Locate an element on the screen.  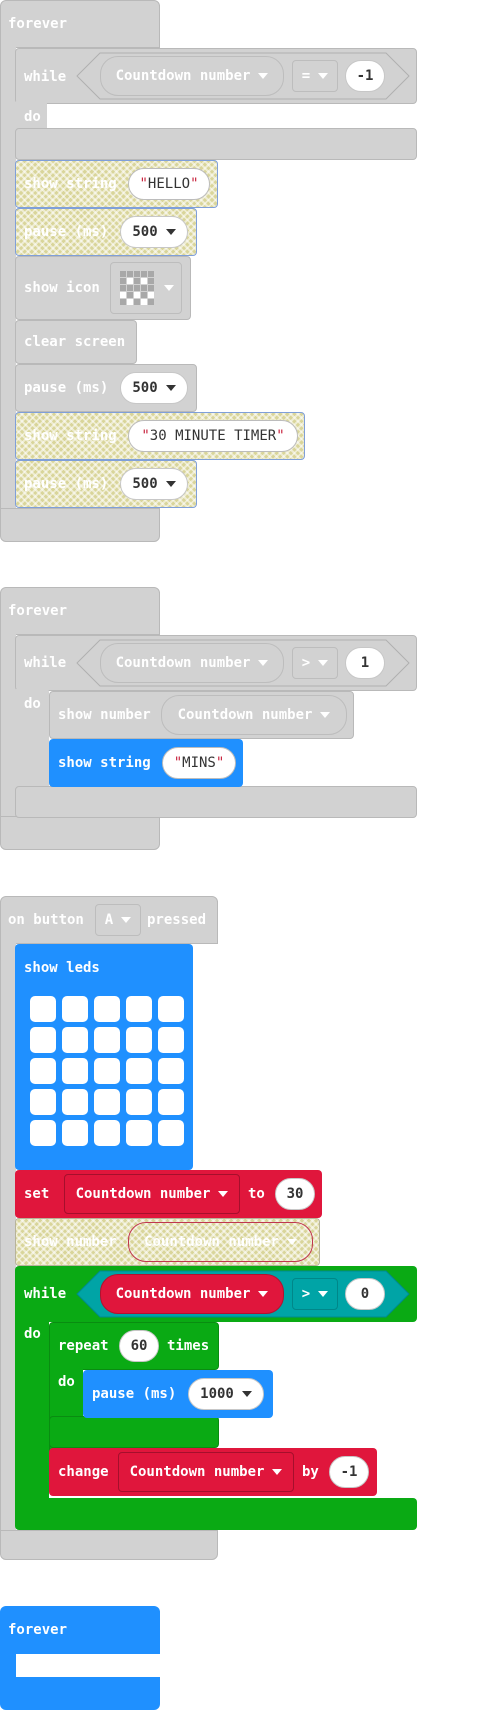
value-input-1: -1 is located at coordinates (365, 76).